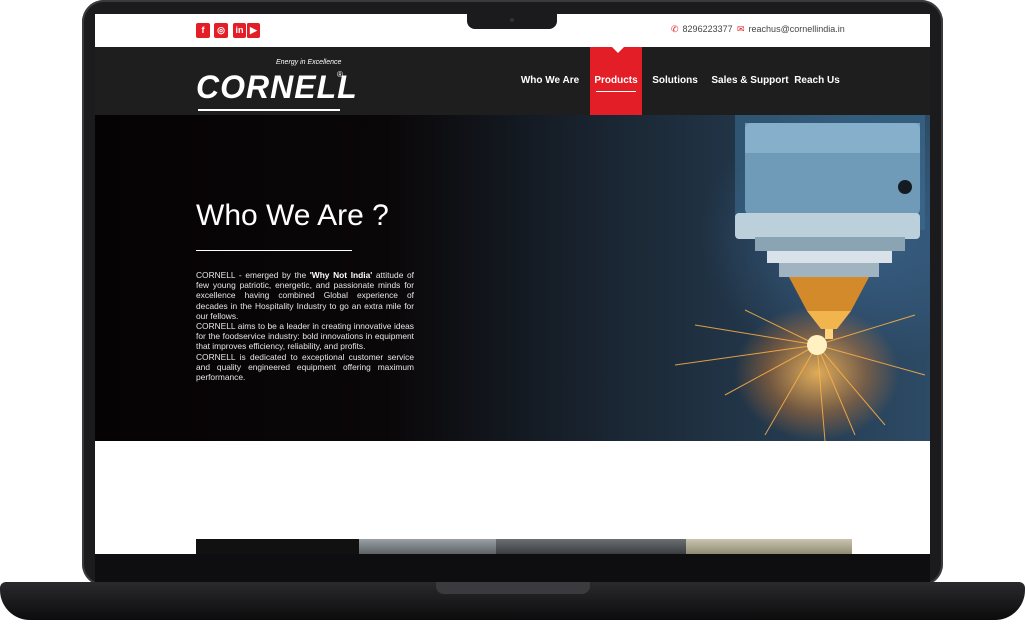 The image size is (1025, 624). I want to click on logo-wordmark: CORNELL, so click(277, 87).